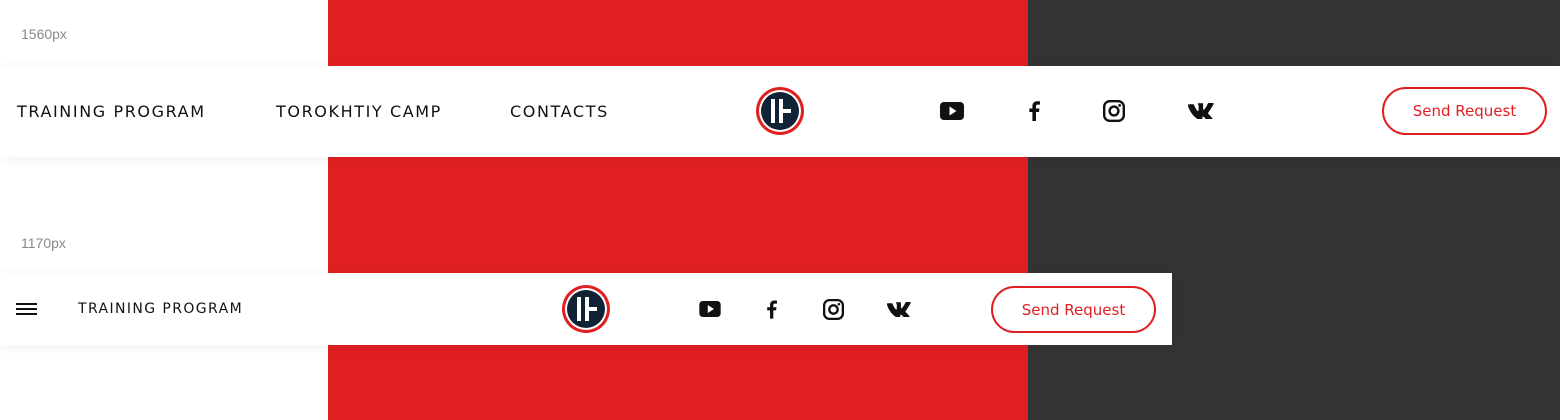 This screenshot has width=1560, height=420. I want to click on nav-contacts: CONTACTS, so click(559, 111).